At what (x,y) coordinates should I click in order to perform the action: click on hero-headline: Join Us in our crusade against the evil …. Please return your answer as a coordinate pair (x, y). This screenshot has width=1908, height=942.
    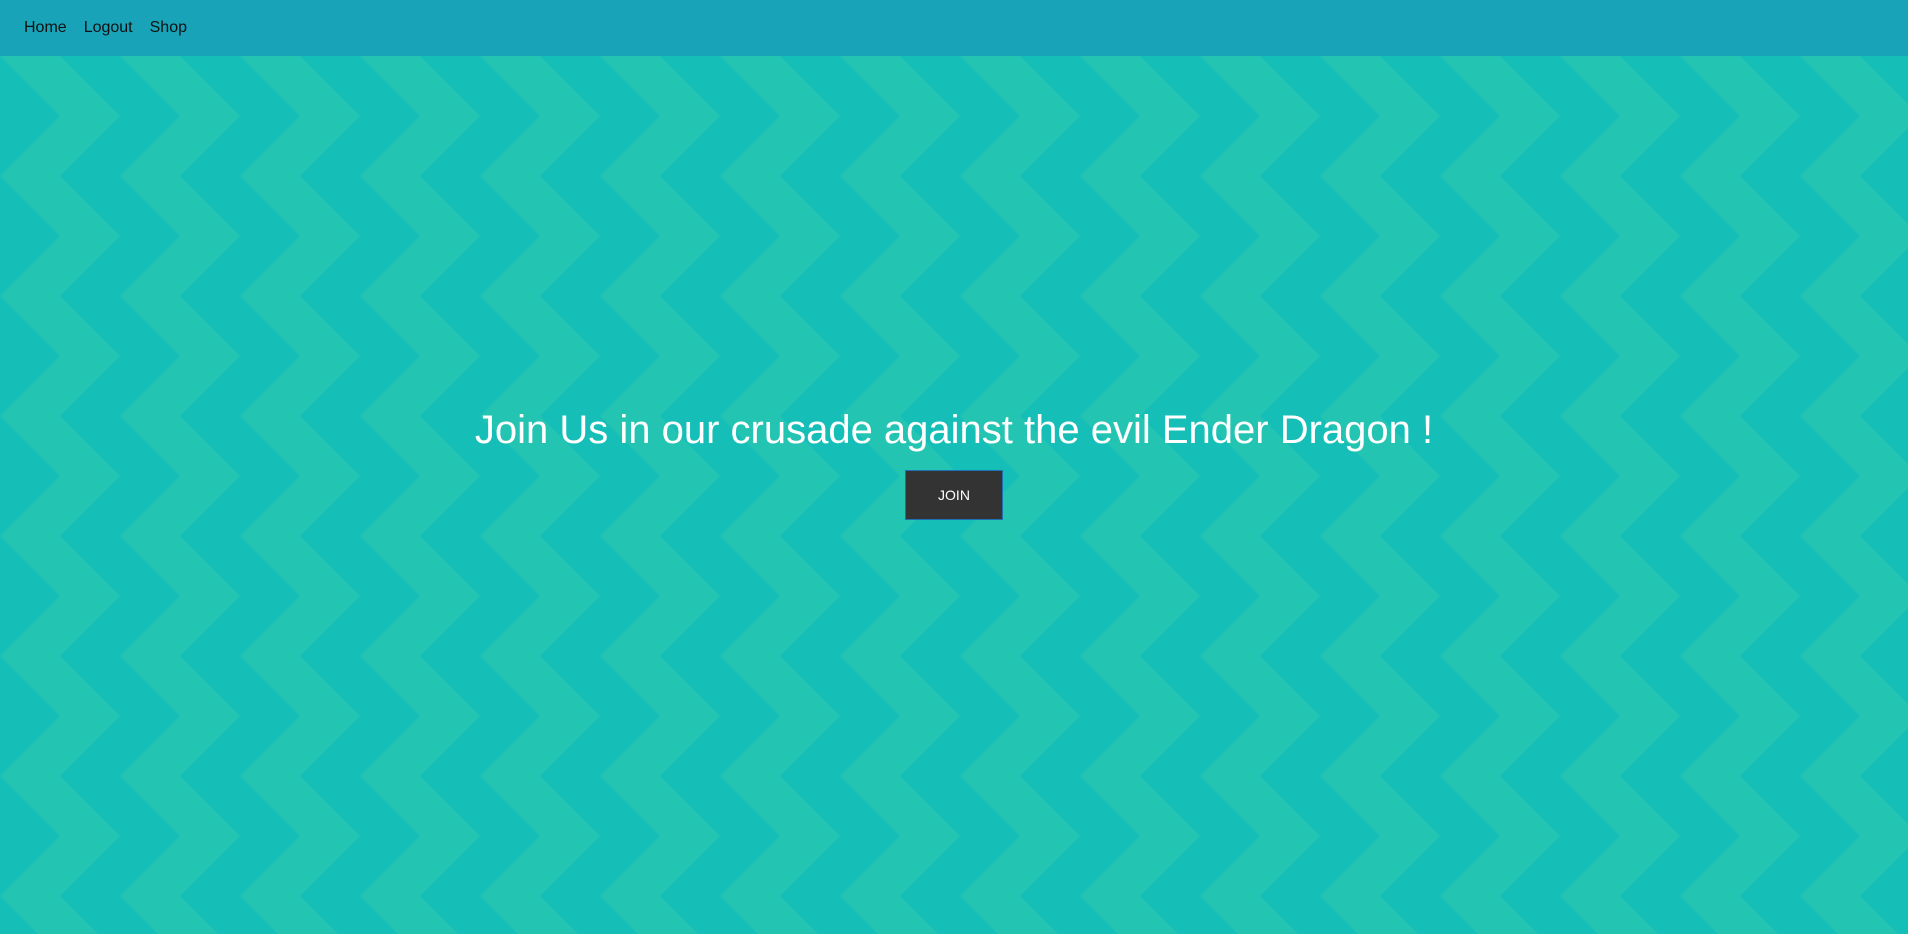
    Looking at the image, I should click on (954, 430).